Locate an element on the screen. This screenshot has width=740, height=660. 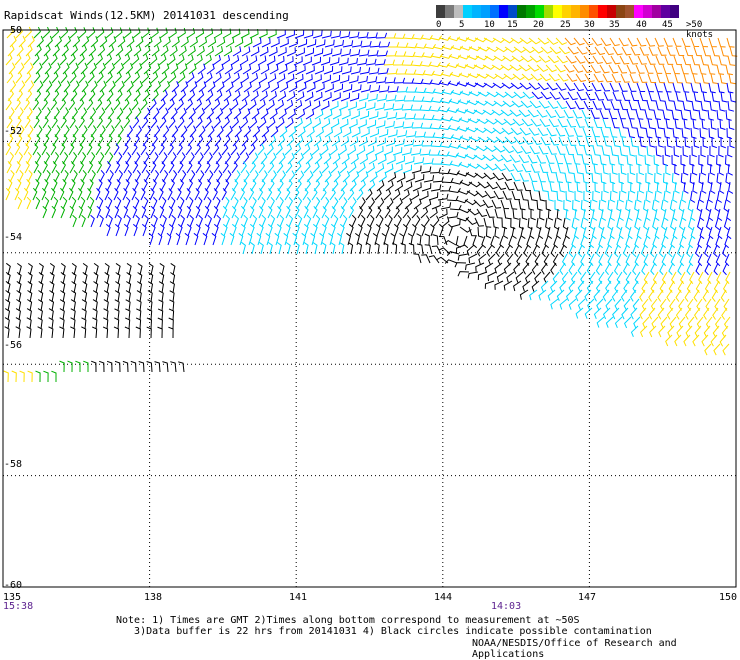
time-label: 15:38 is located at coordinates (18, 606).